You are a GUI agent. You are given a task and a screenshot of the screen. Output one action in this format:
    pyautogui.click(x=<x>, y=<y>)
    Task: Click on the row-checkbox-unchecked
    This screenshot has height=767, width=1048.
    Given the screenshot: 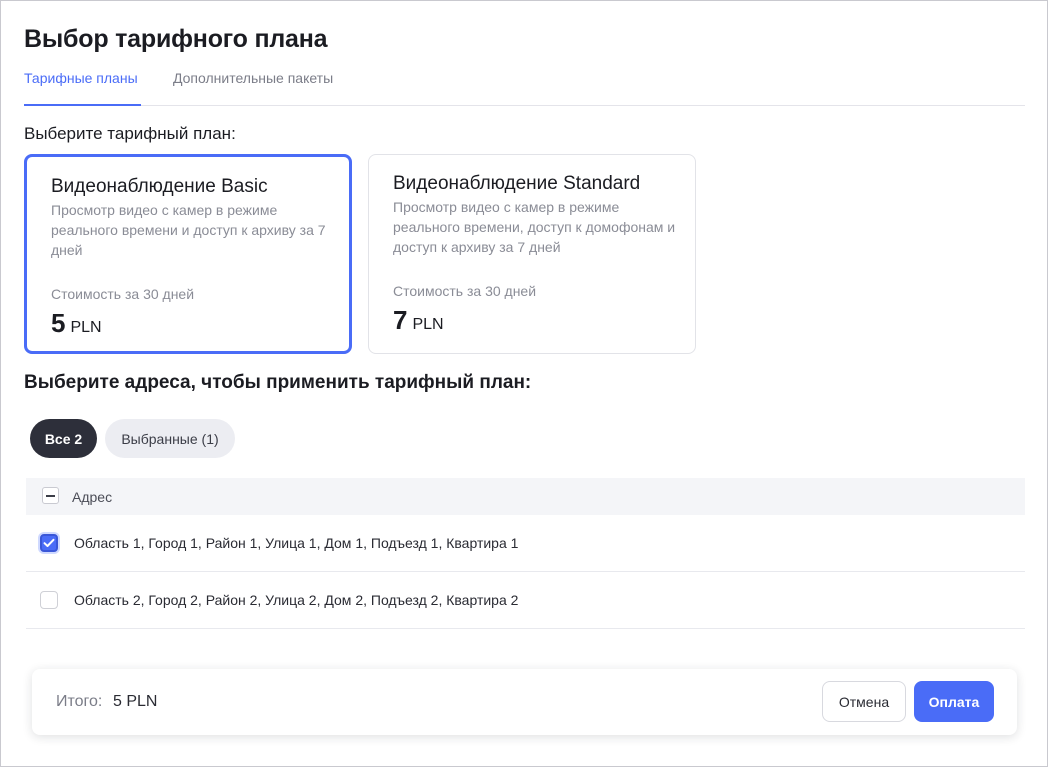 What is the action you would take?
    pyautogui.click(x=49, y=600)
    